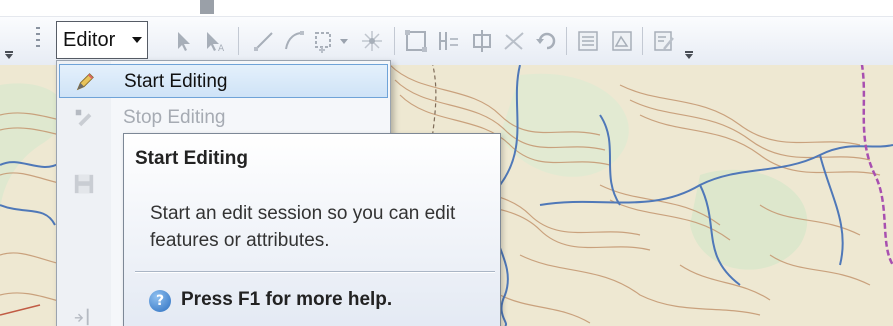 This screenshot has height=326, width=893. I want to click on toolbar-grip-left, so click(8, 42).